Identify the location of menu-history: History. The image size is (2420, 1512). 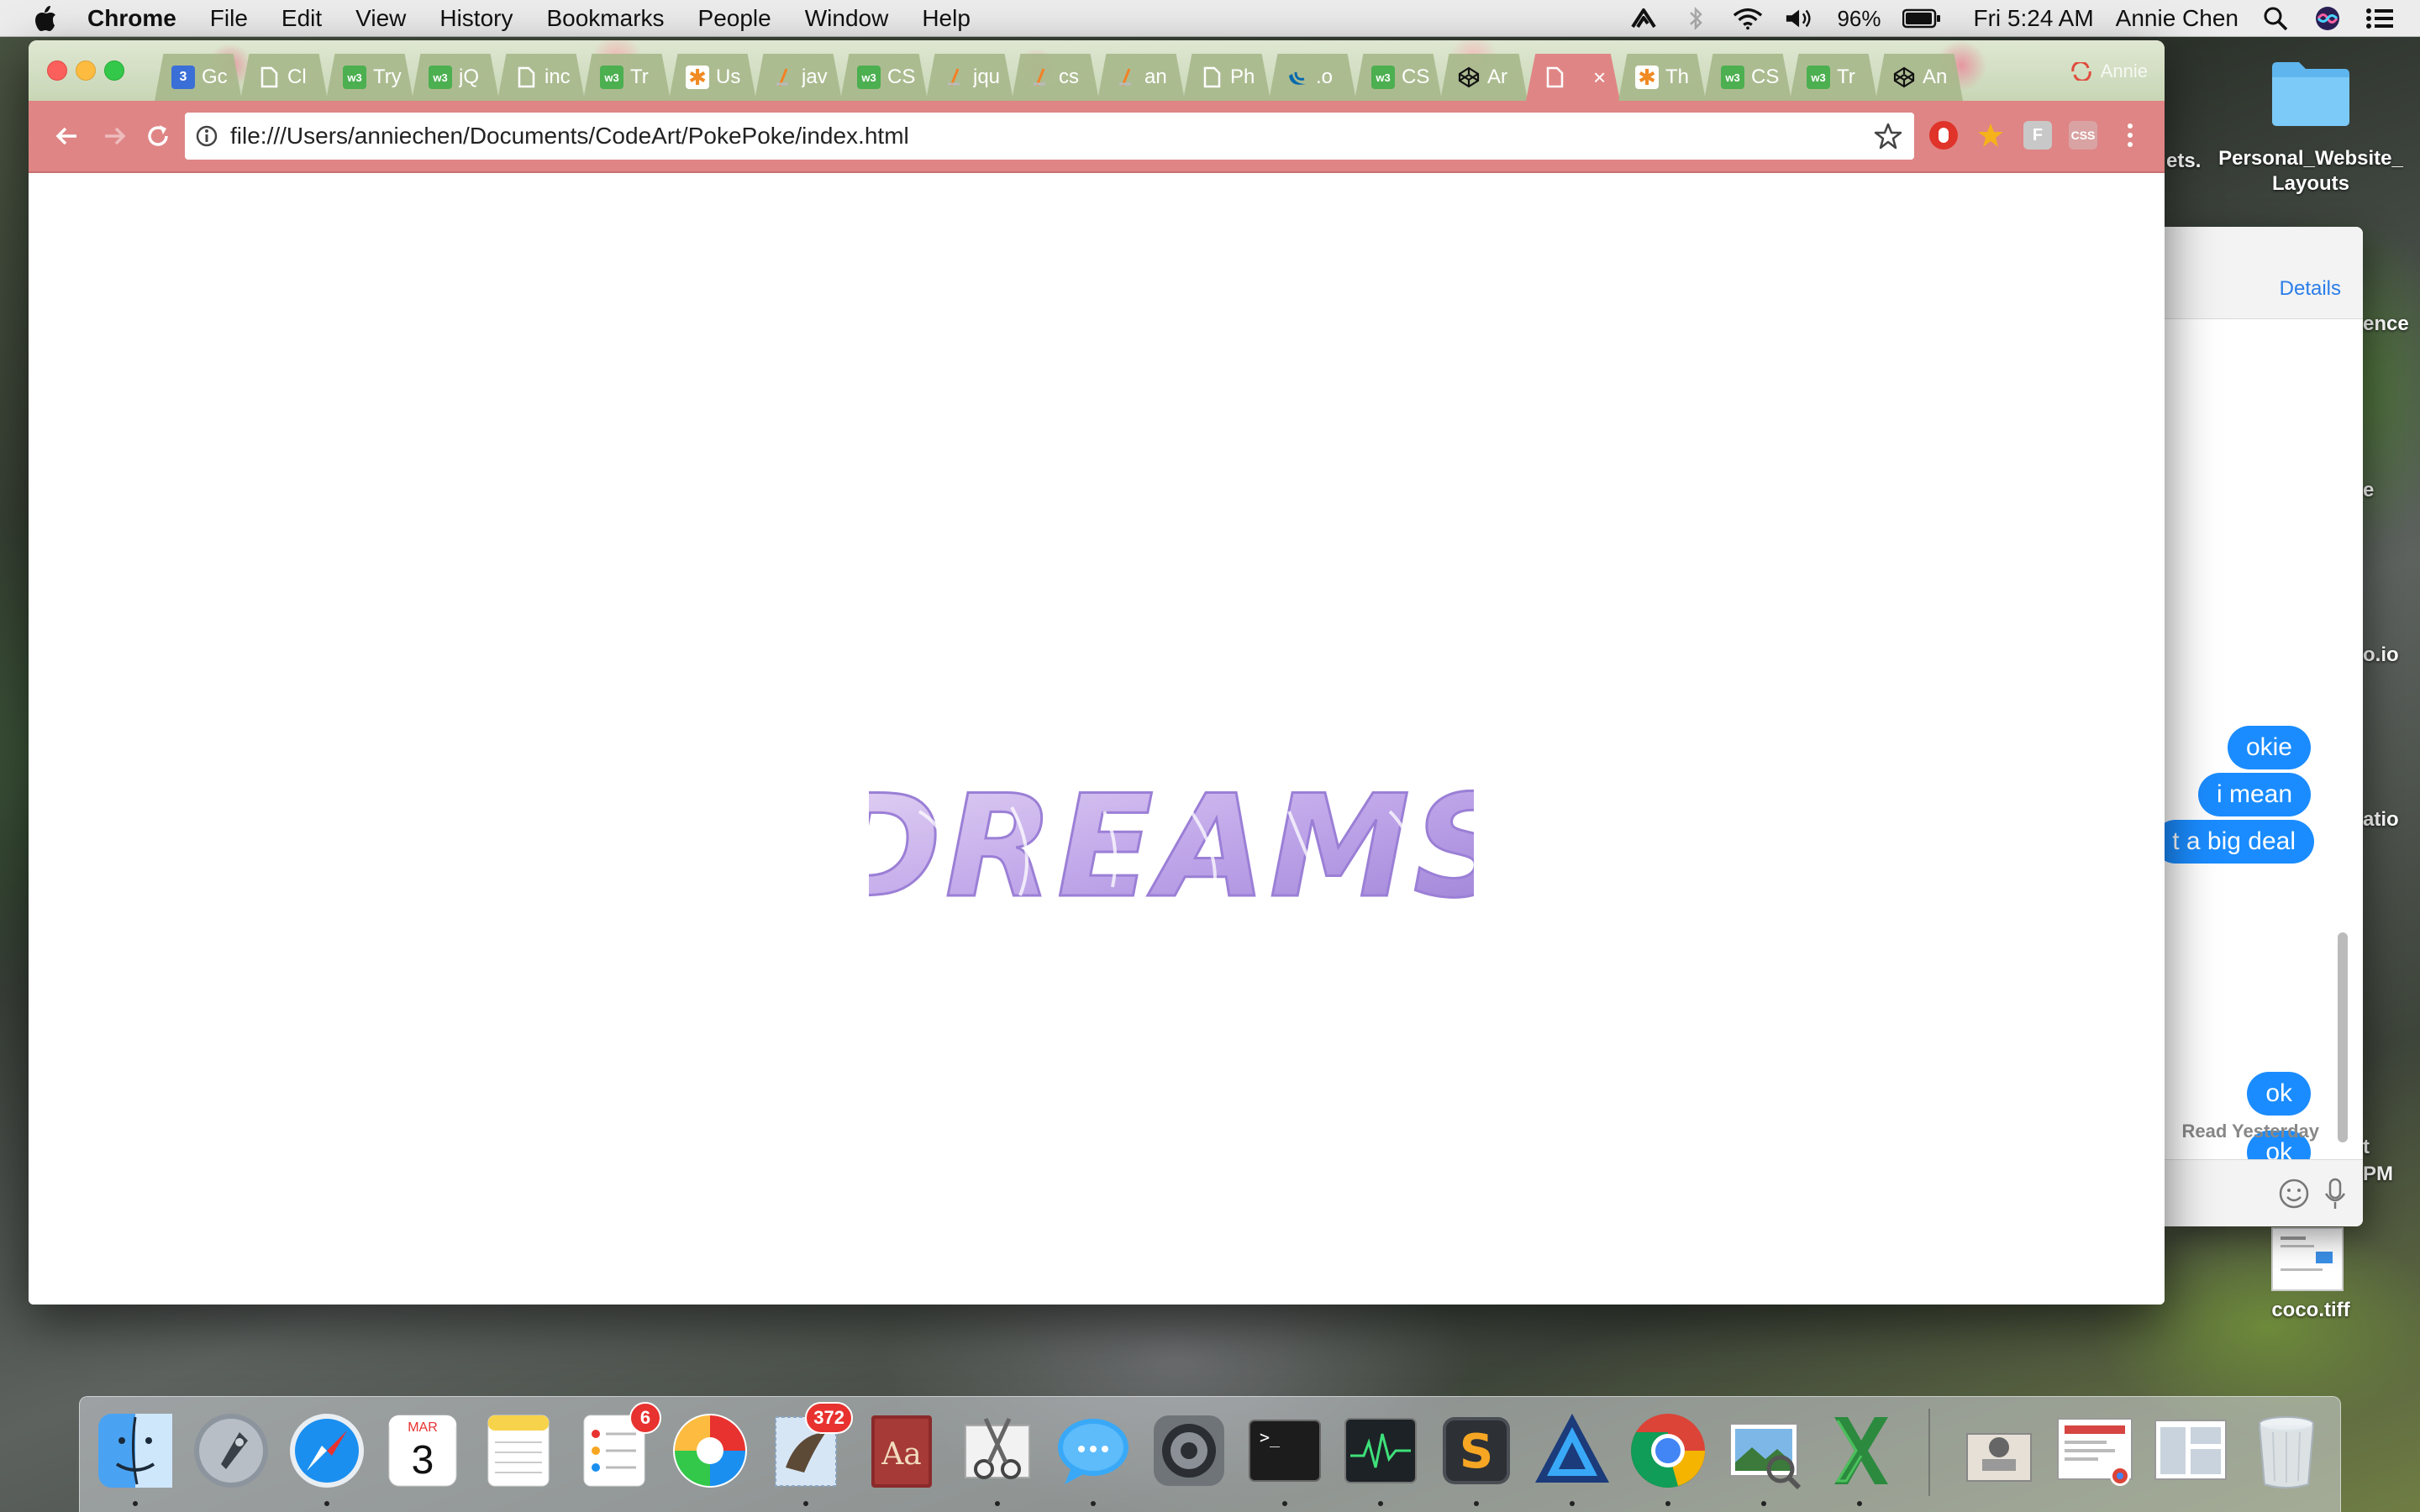
(476, 18).